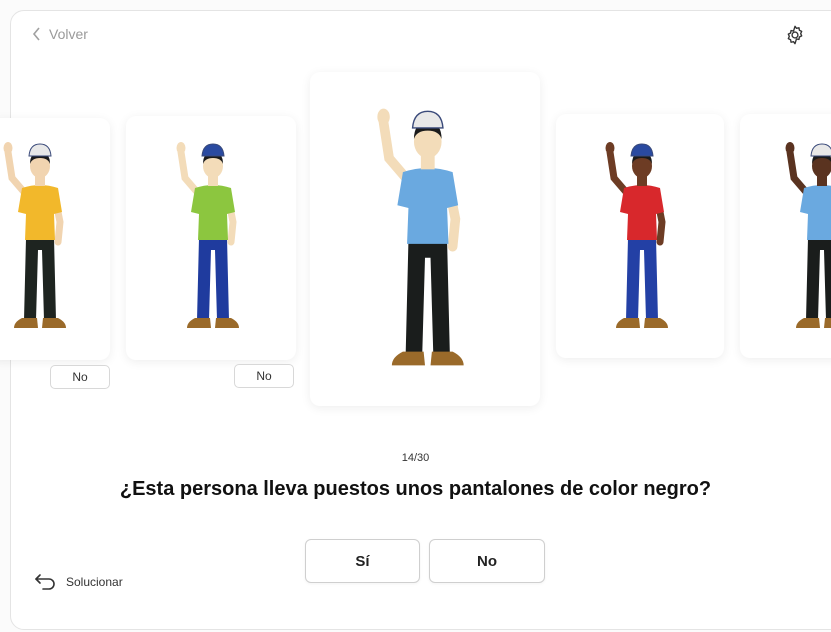  I want to click on undo-arrow-icon, so click(45, 582).